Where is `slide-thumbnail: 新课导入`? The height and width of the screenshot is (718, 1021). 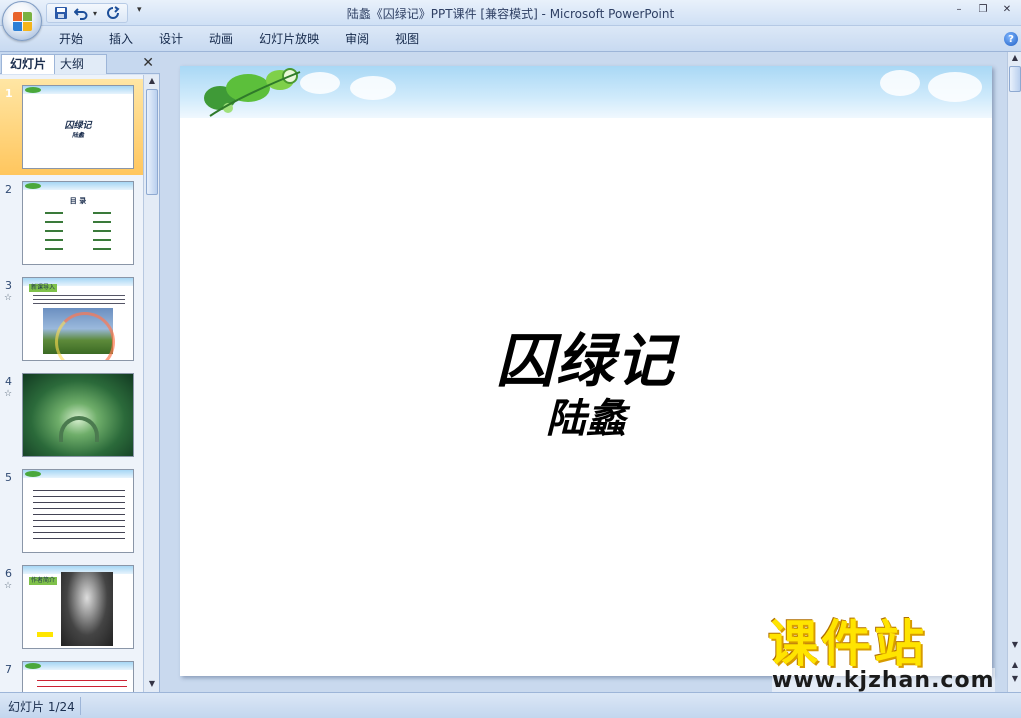 slide-thumbnail: 新课导入 is located at coordinates (78, 319).